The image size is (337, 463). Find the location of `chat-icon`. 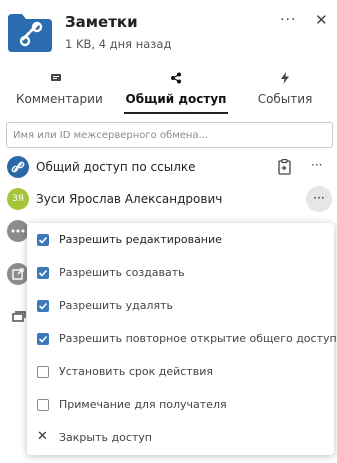

chat-icon is located at coordinates (56, 79).